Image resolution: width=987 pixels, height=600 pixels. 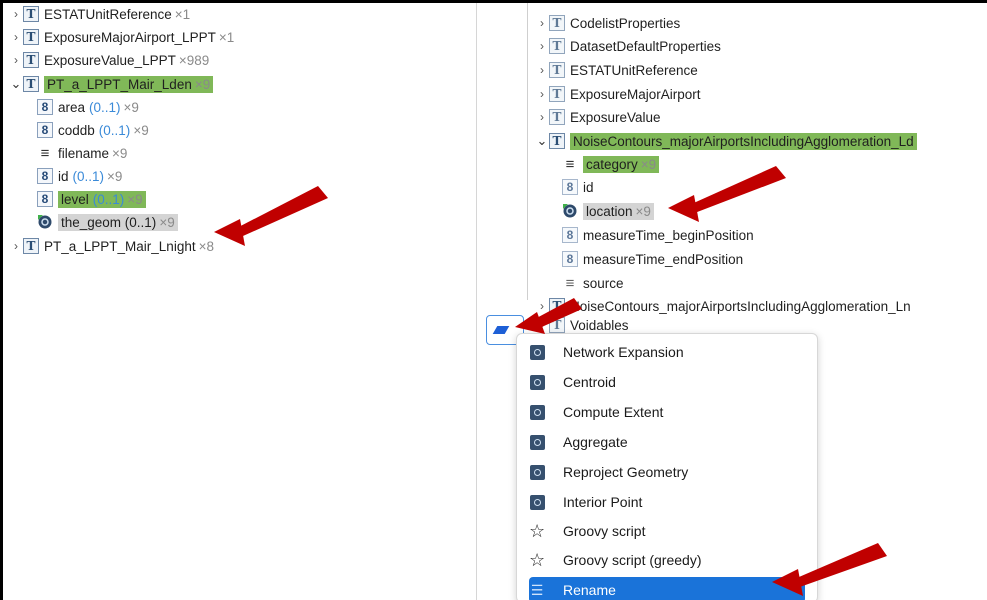 I want to click on tree-item-label: id, so click(x=588, y=187).